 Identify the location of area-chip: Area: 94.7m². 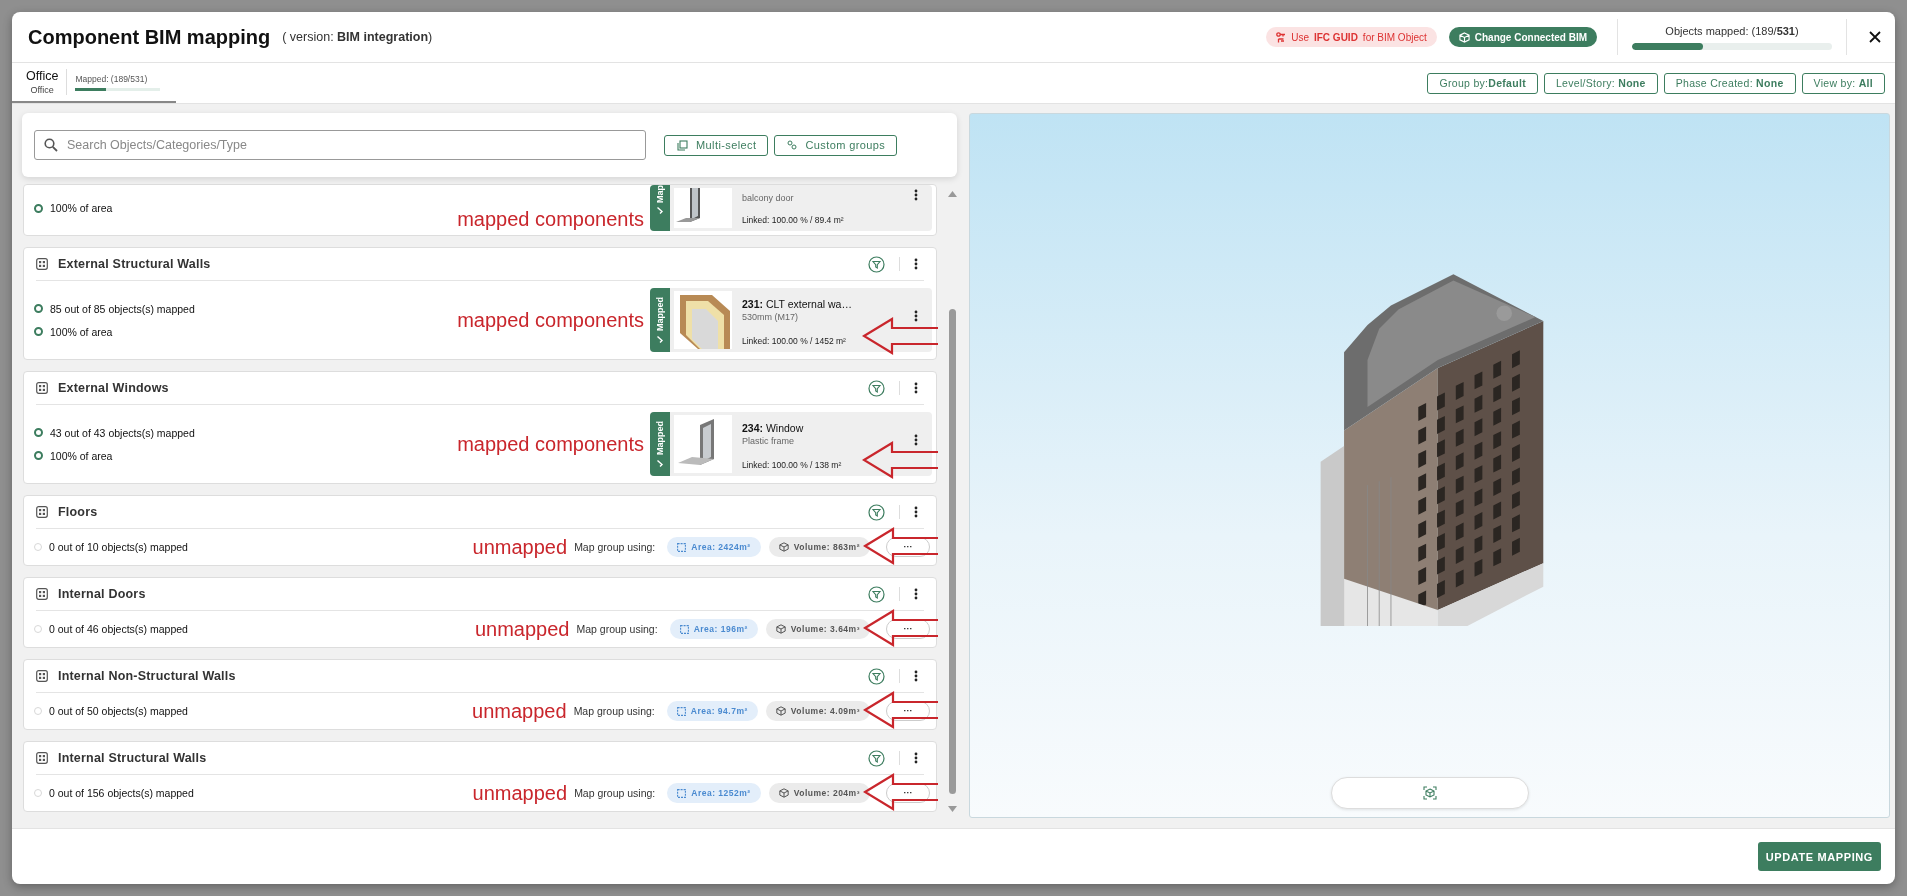
(712, 711).